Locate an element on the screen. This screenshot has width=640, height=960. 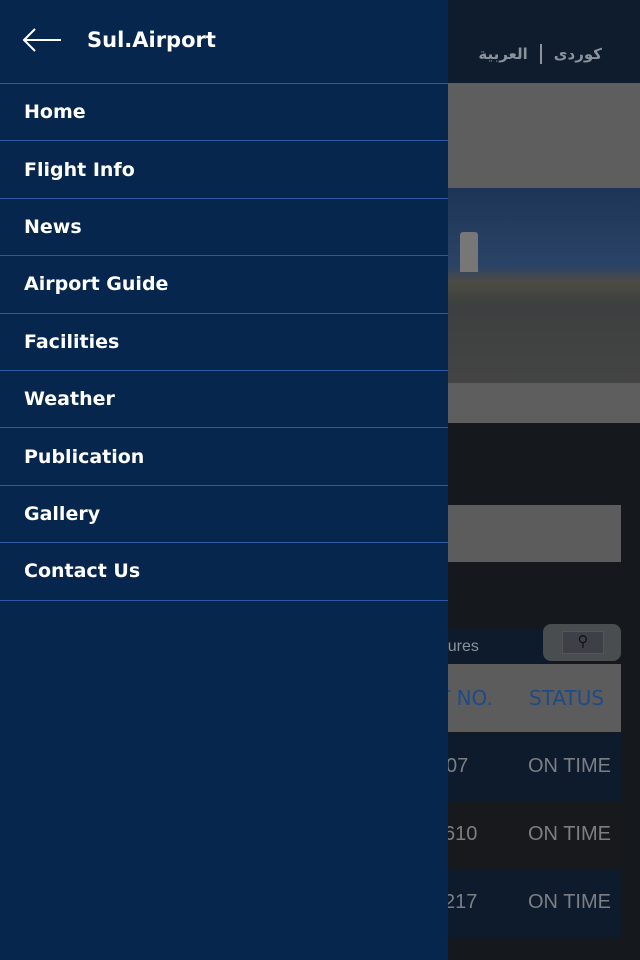
menu-item-airport-guide: Airport Guide is located at coordinates (224, 285).